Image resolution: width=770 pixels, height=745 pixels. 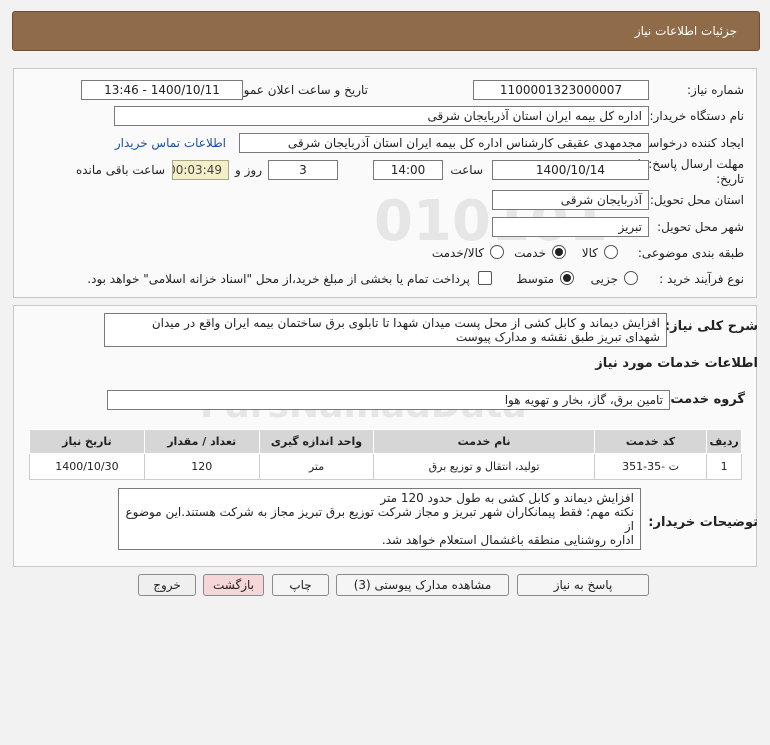 I want to click on col-quantity: تعداد / مقدار, so click(x=201, y=441).